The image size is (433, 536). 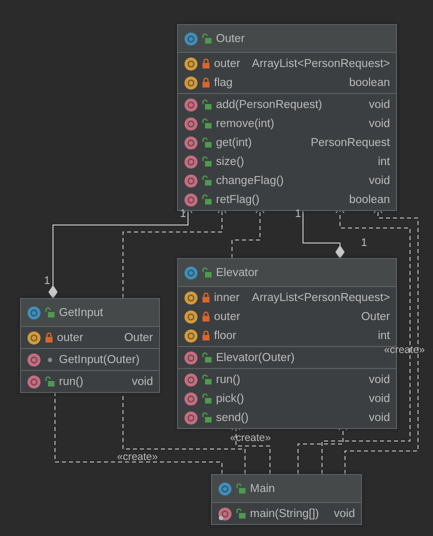 I want to click on member-type: PersonRequest, so click(x=350, y=142).